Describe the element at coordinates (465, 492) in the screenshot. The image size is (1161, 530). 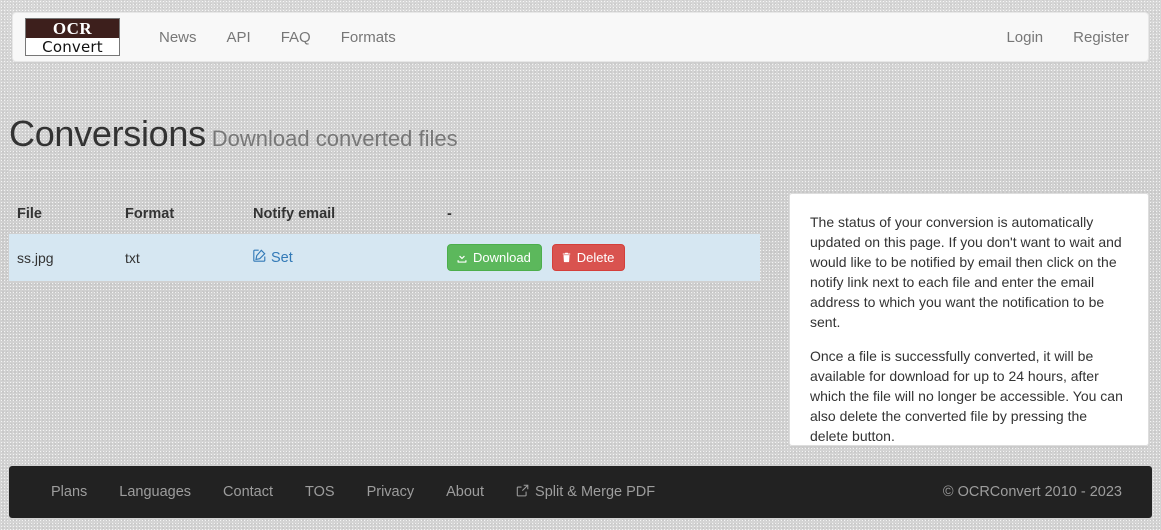
I see `footer-link-about: About` at that location.